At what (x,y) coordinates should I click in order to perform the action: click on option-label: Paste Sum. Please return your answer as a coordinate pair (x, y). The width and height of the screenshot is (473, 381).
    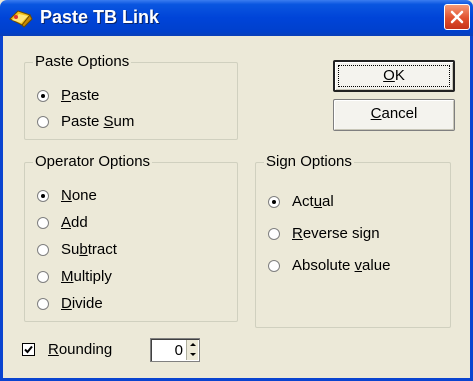
    Looking at the image, I should click on (98, 121).